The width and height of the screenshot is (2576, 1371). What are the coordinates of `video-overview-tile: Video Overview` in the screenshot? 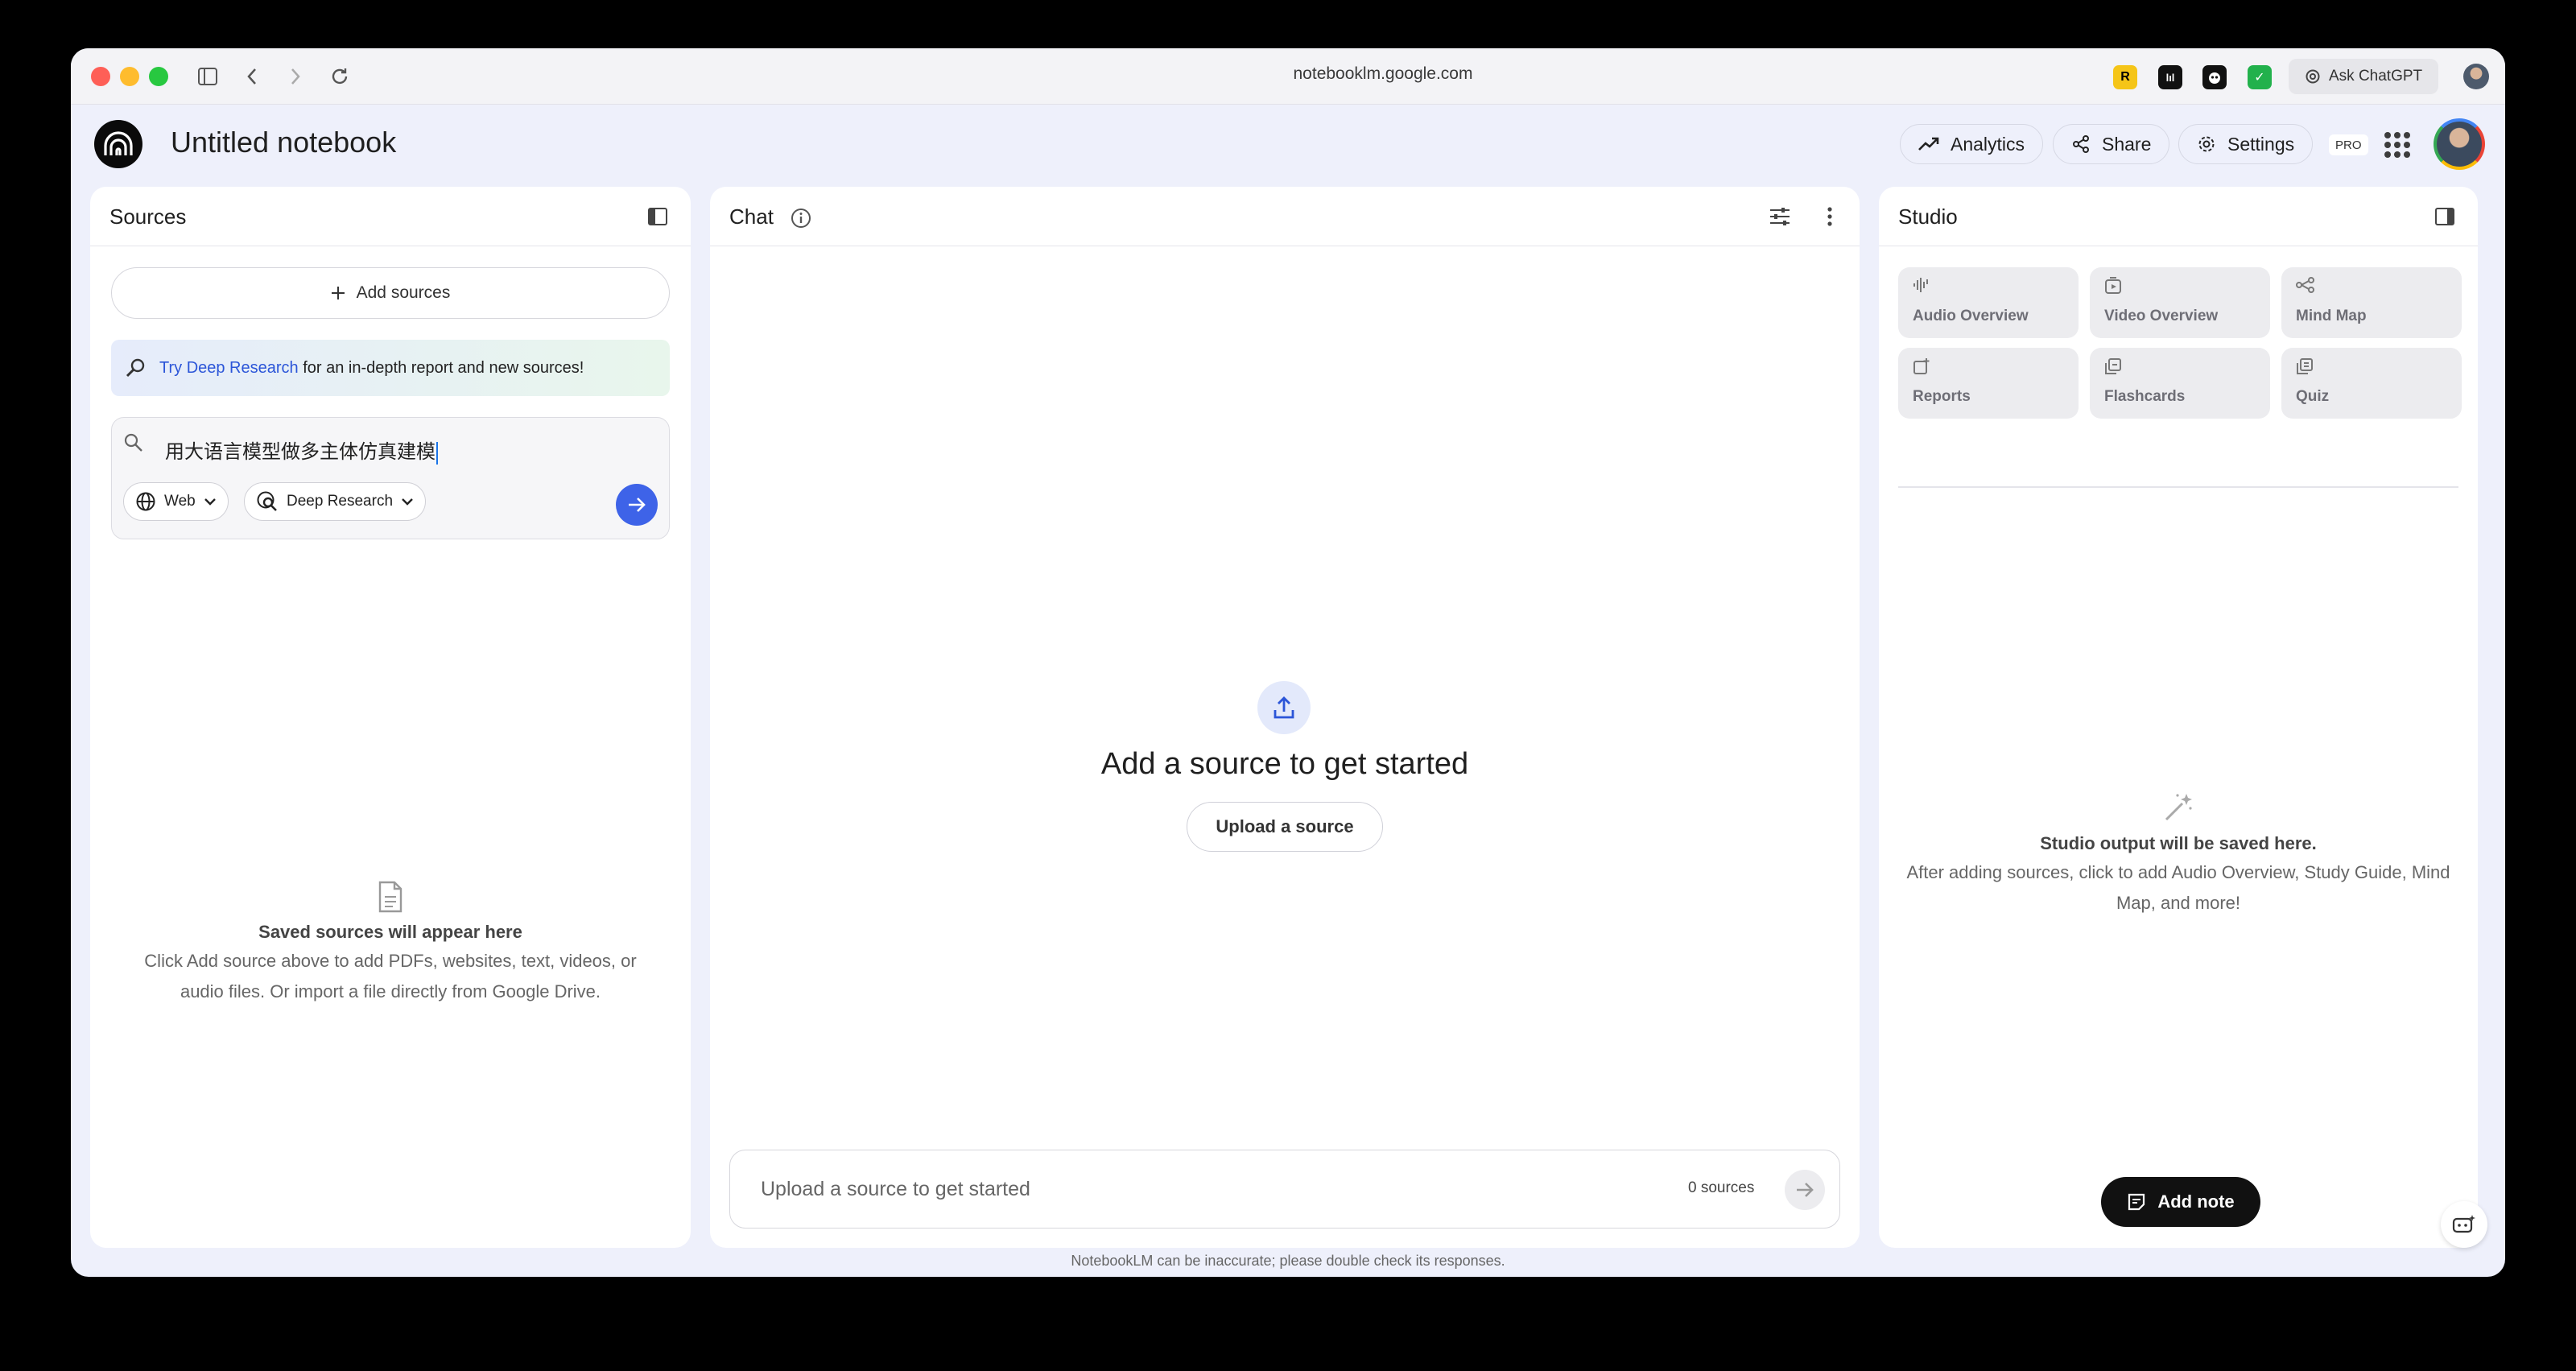 It's located at (2180, 302).